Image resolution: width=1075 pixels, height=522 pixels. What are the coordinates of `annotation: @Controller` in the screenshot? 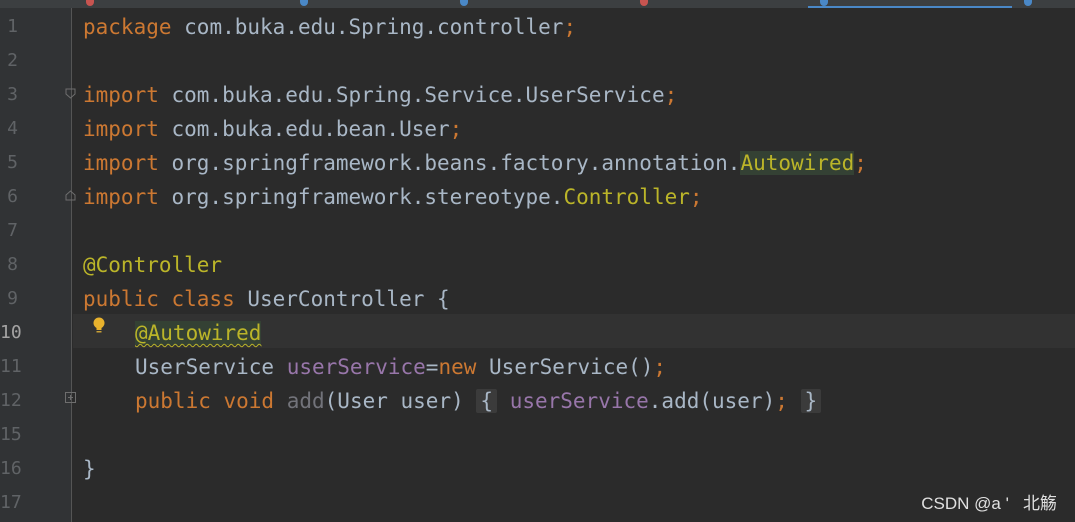 It's located at (153, 265).